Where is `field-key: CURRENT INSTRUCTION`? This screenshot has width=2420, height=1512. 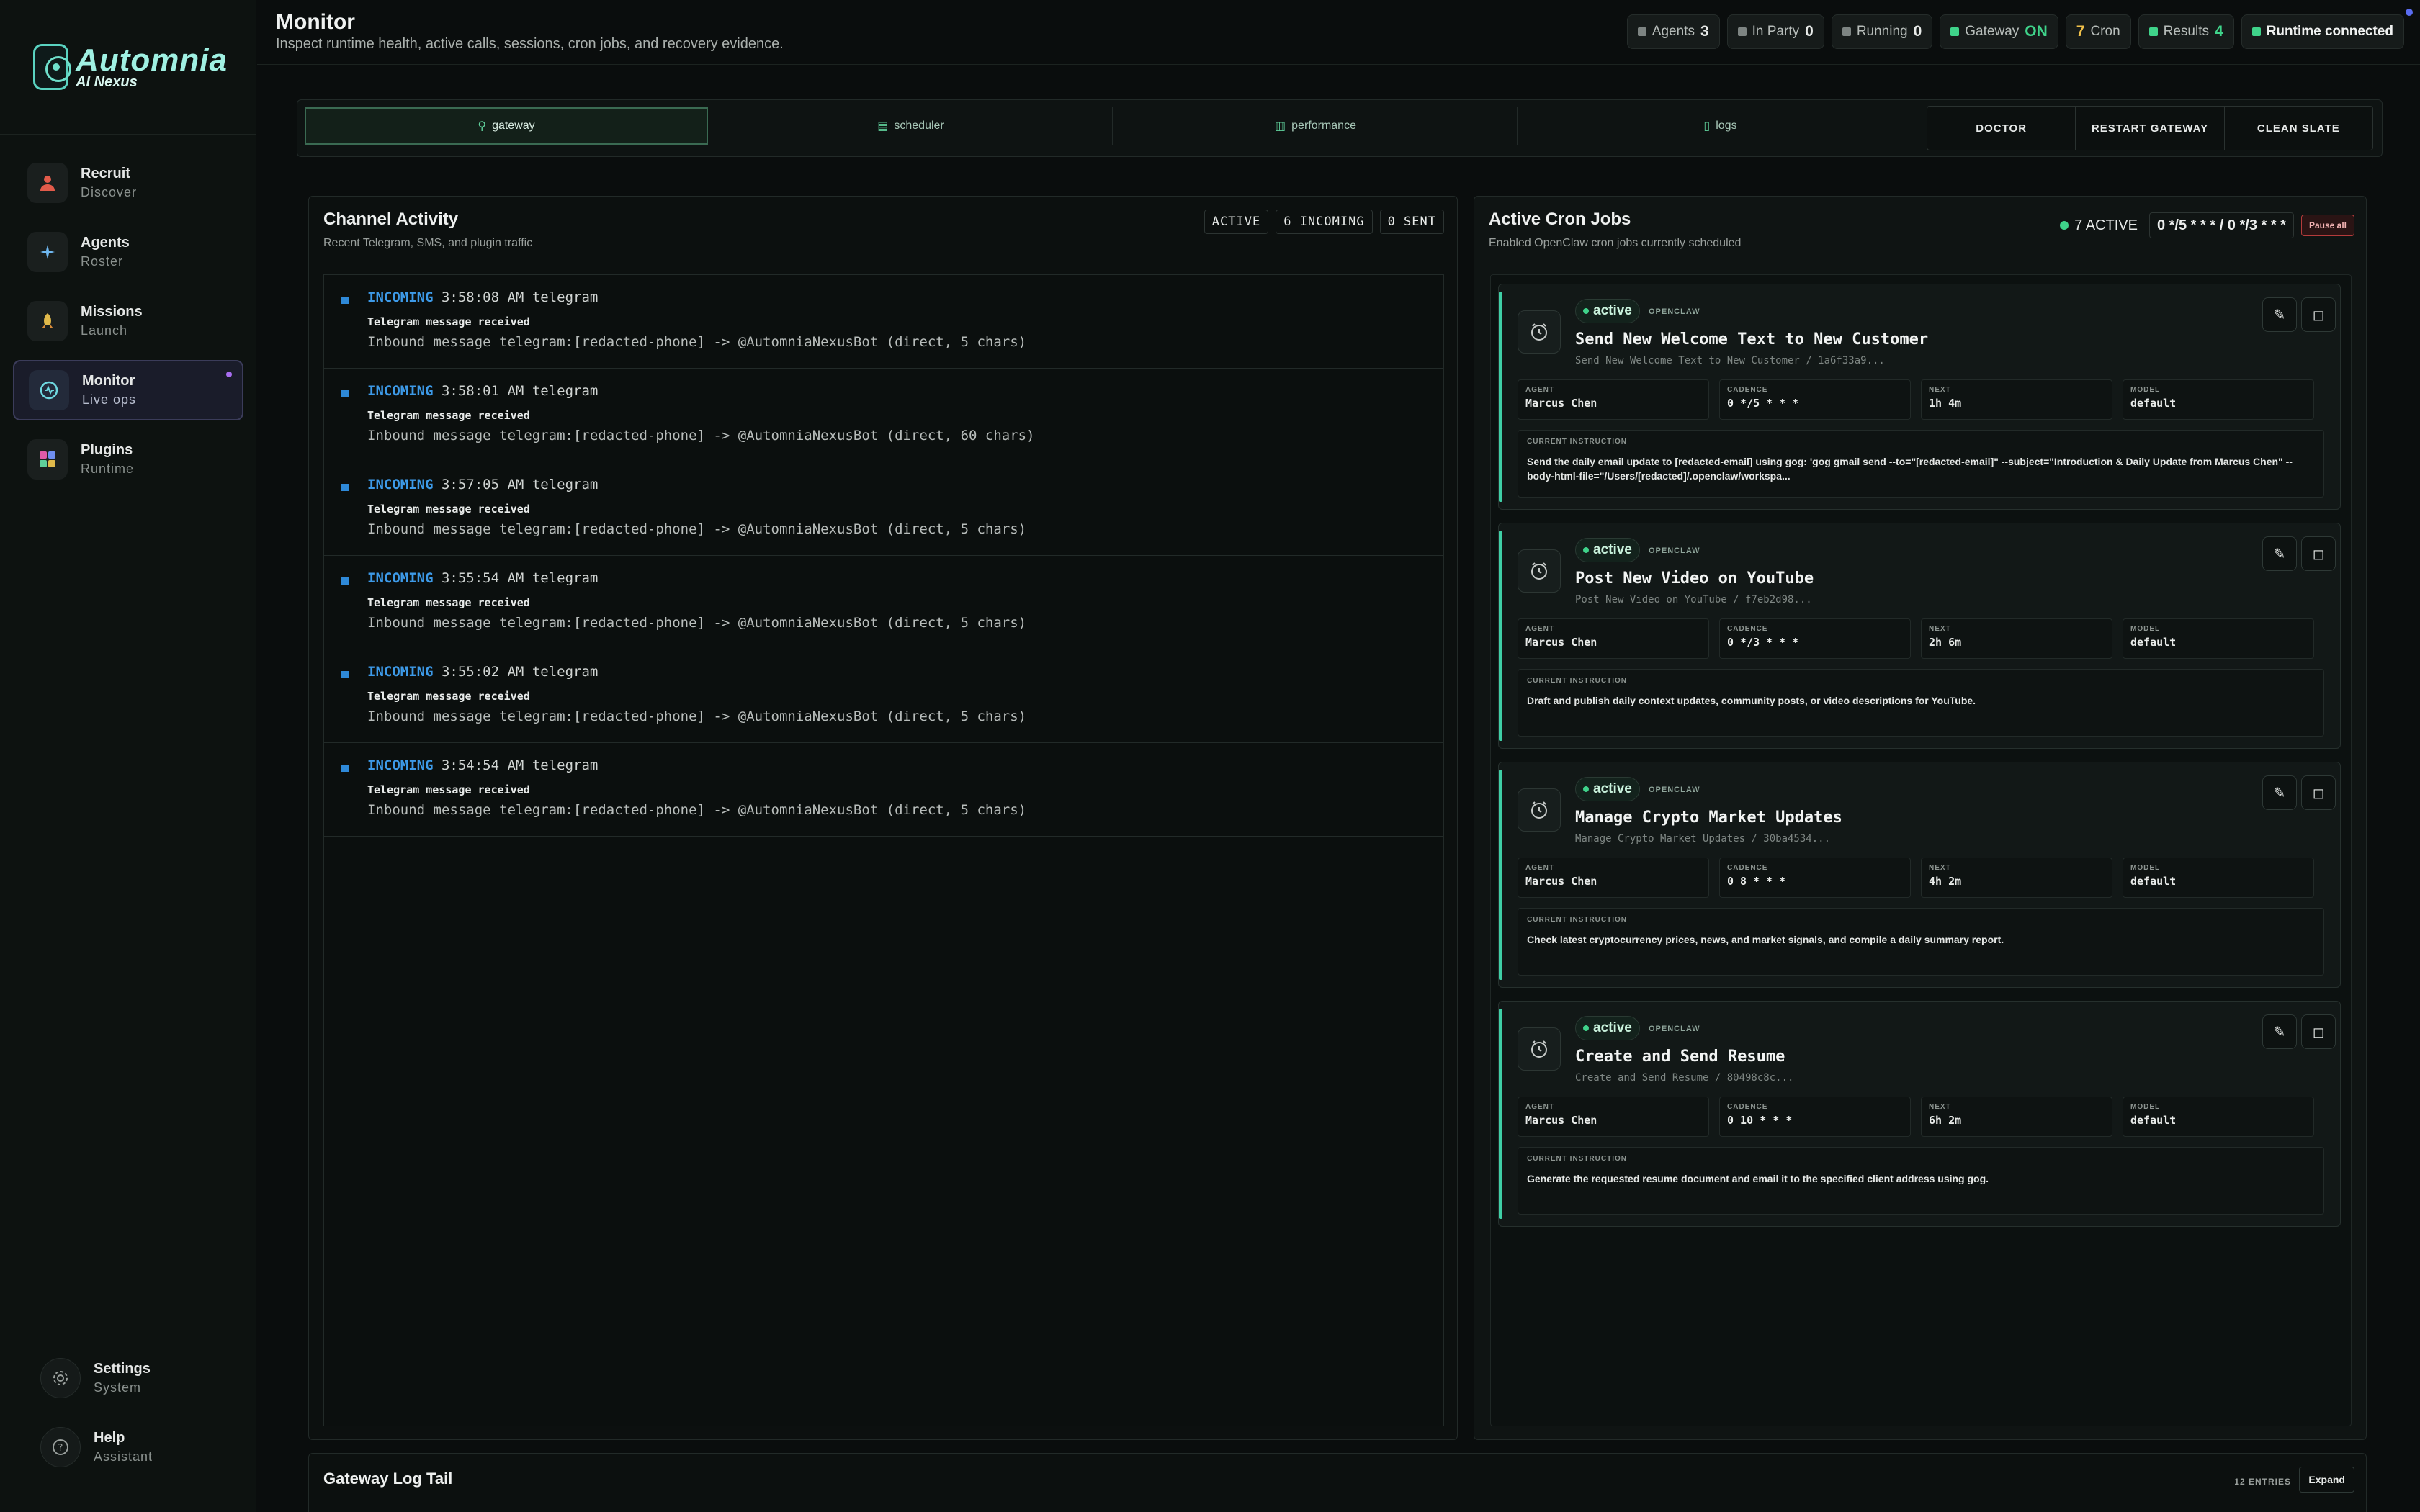 field-key: CURRENT INSTRUCTION is located at coordinates (1577, 681).